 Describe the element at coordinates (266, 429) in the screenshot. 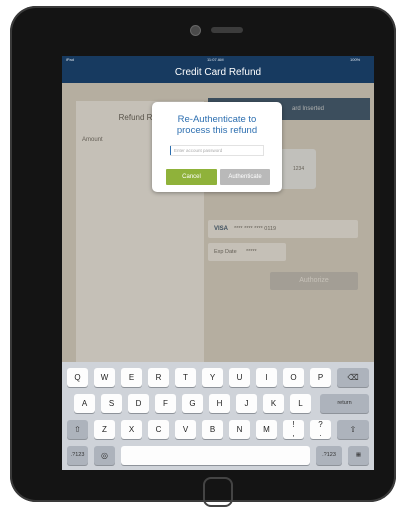

I see `key-m: M` at that location.